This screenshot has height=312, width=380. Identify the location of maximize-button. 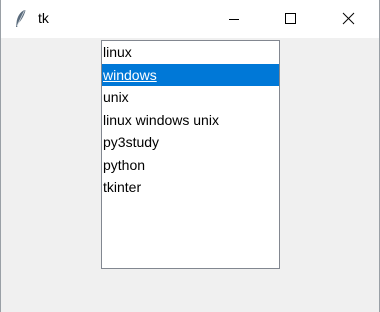
(290, 19).